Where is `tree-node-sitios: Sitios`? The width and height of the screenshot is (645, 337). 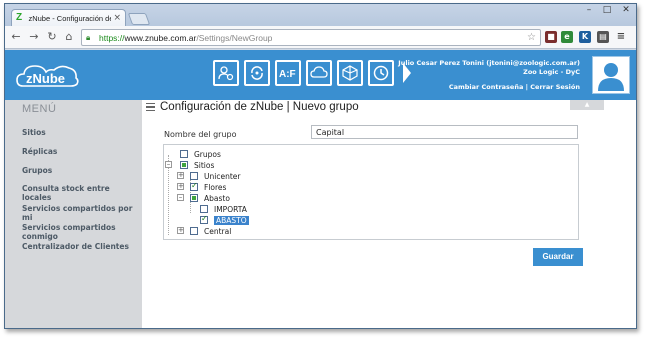
tree-node-sitios: Sitios is located at coordinates (197, 165).